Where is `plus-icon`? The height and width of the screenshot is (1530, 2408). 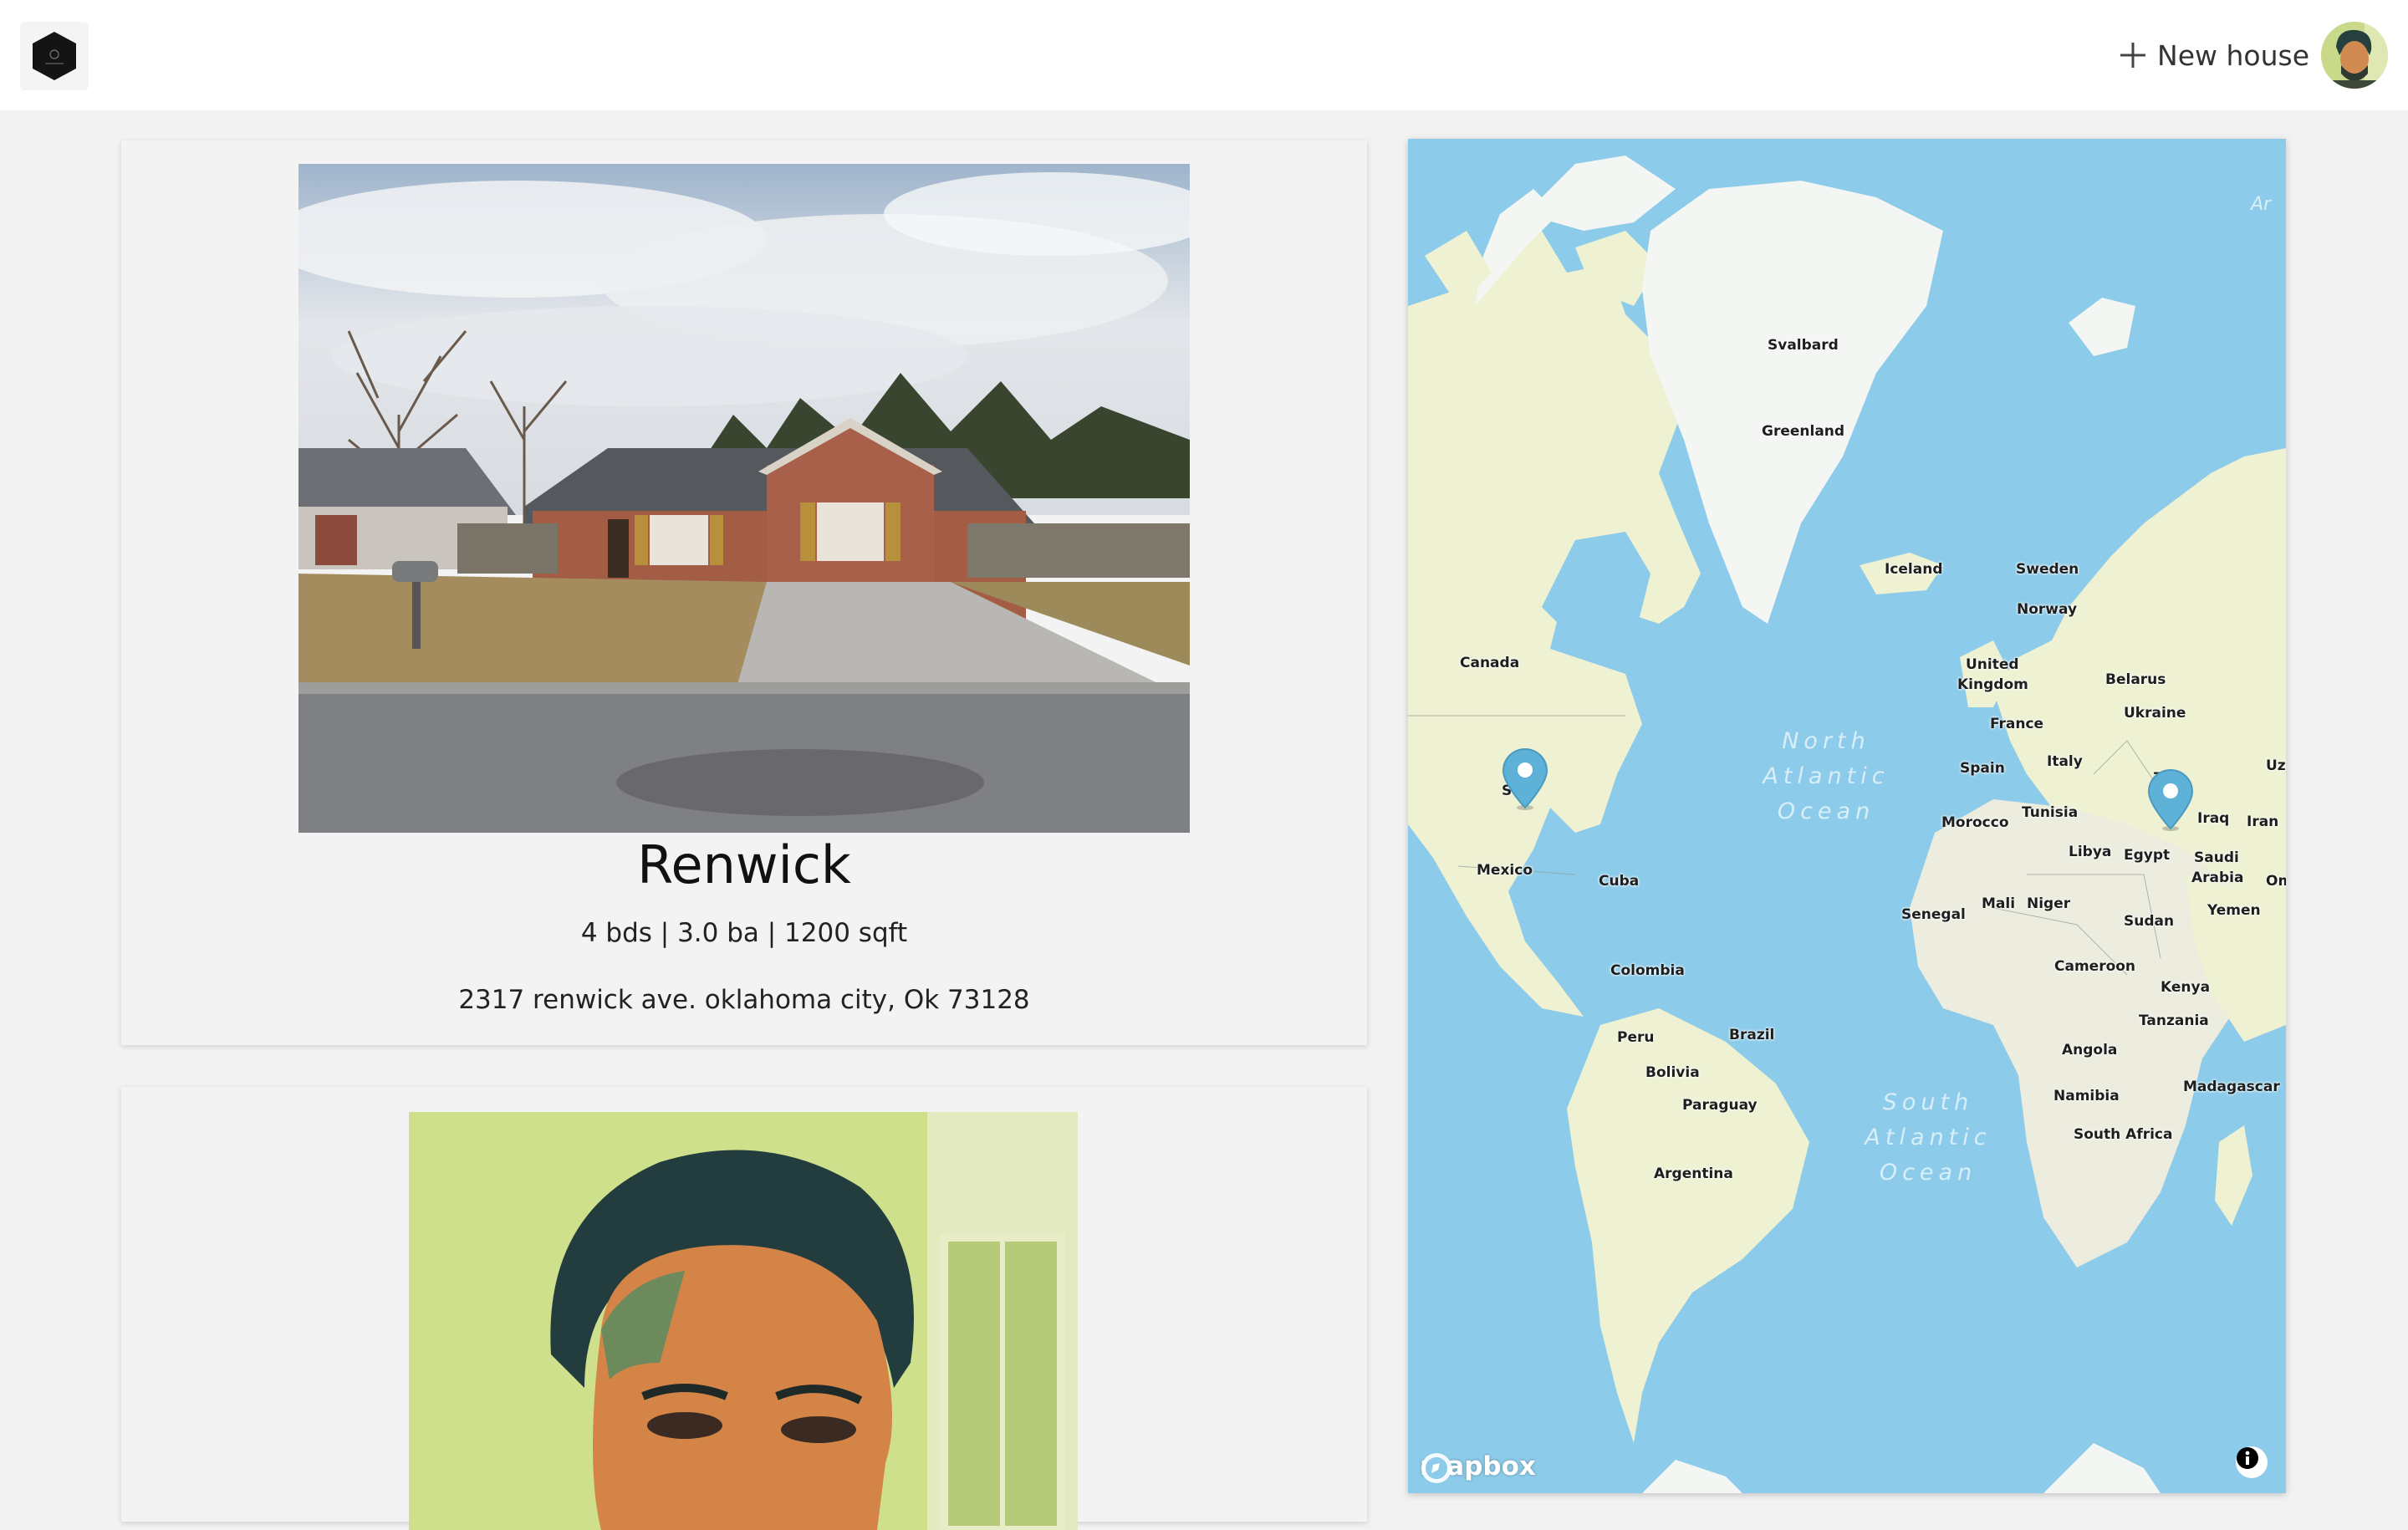 plus-icon is located at coordinates (2133, 55).